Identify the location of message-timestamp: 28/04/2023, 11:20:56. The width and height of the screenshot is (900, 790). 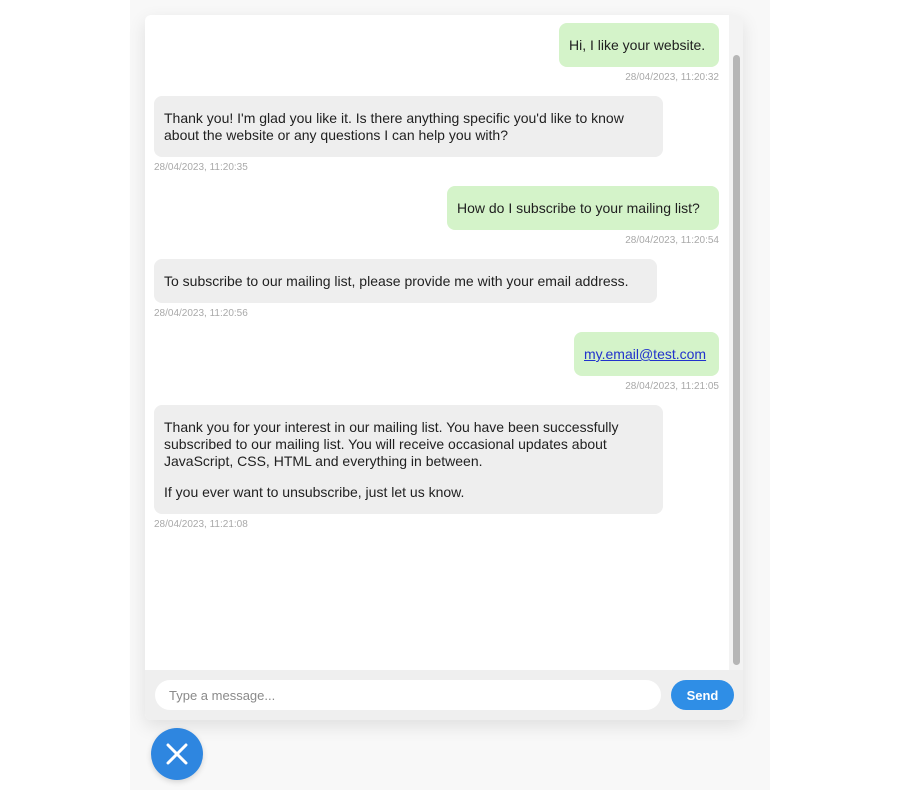
(201, 313).